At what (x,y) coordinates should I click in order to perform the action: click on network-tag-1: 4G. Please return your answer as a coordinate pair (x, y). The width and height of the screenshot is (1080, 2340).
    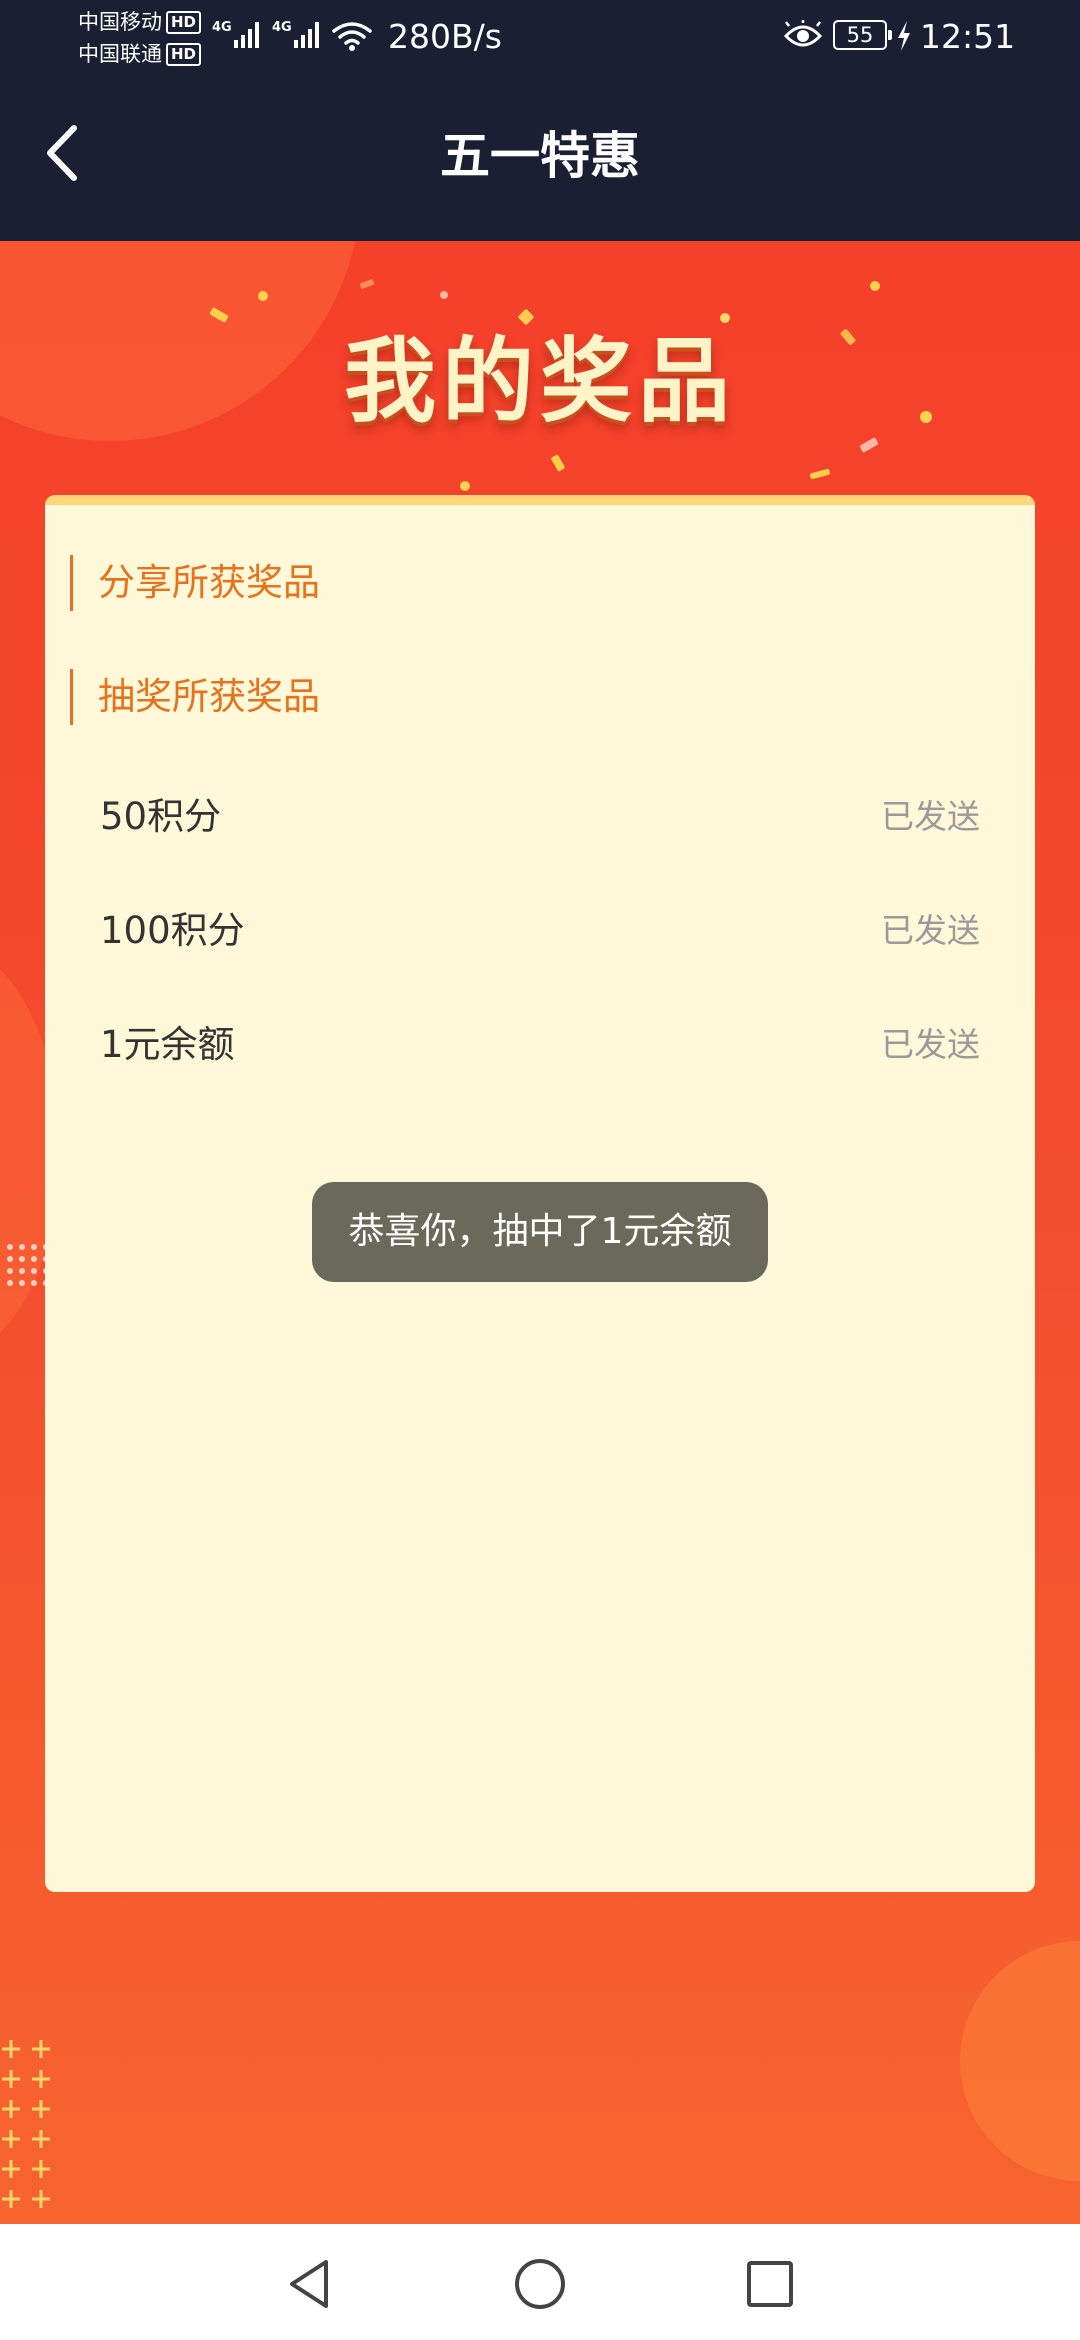
    Looking at the image, I should click on (222, 27).